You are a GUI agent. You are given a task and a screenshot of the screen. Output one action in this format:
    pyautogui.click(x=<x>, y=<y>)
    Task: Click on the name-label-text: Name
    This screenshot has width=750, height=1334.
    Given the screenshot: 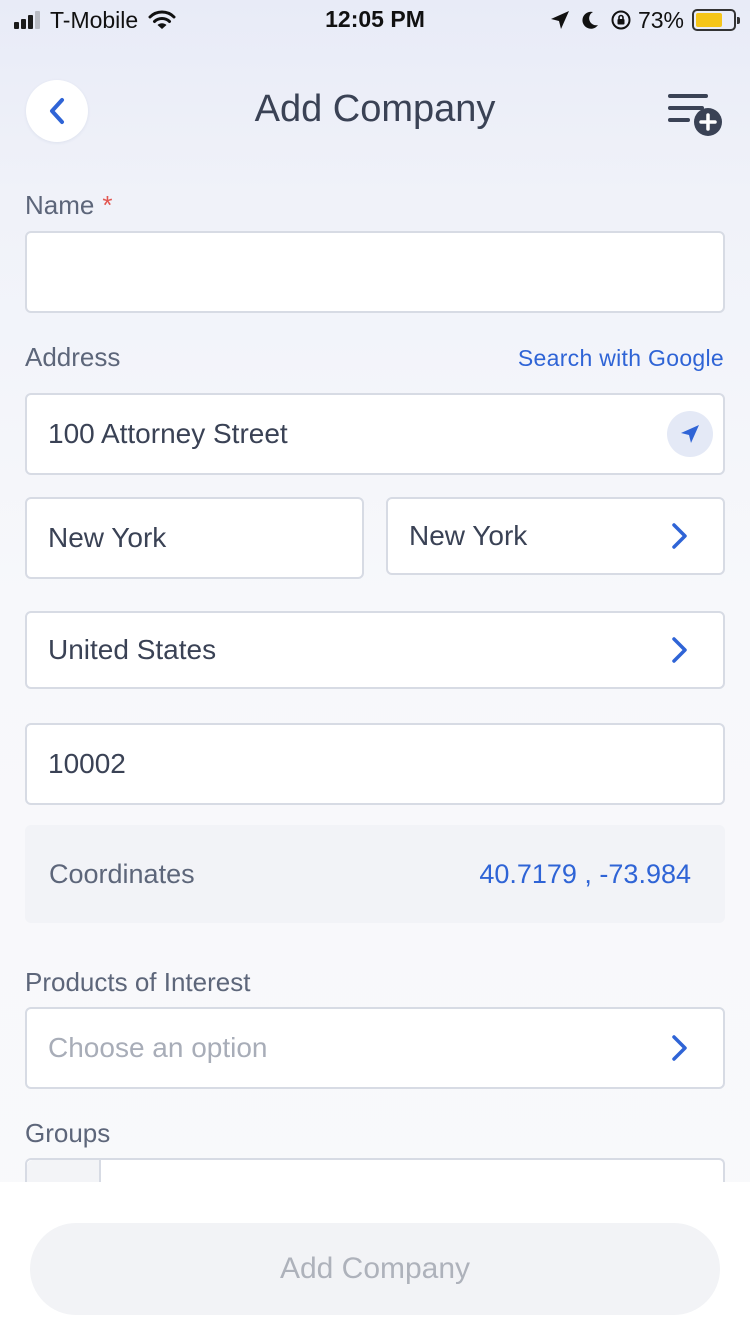 What is the action you would take?
    pyautogui.click(x=60, y=205)
    